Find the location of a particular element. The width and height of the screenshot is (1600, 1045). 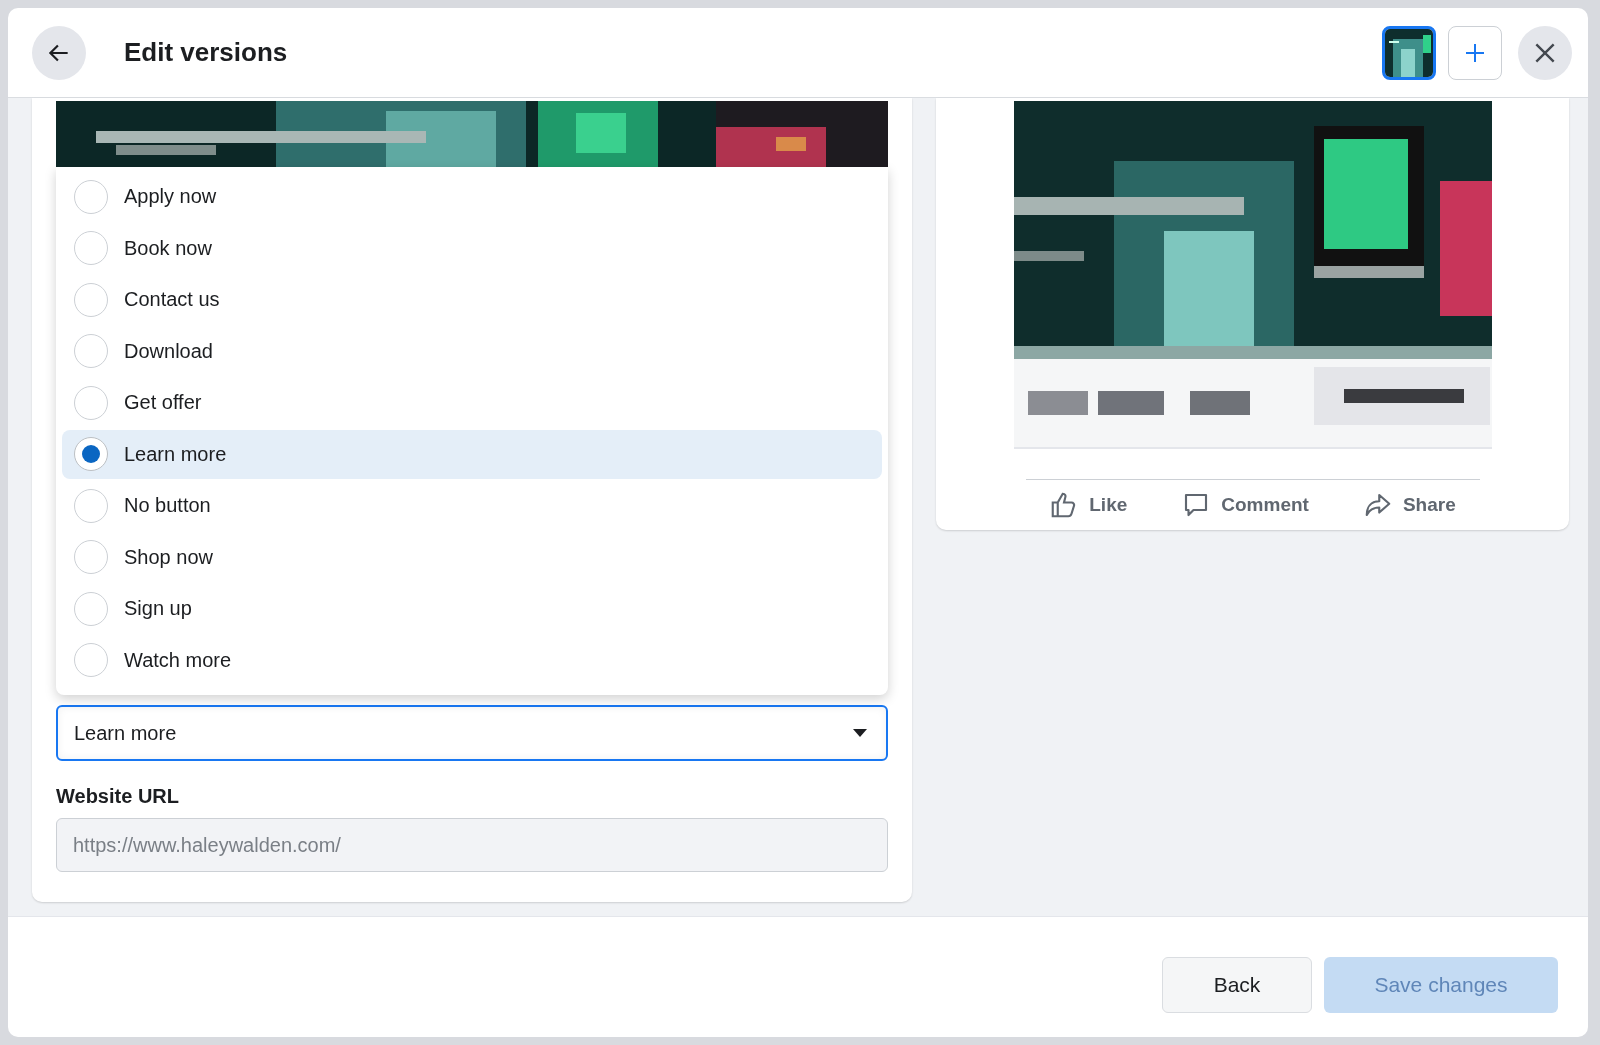

add-button is located at coordinates (1475, 52).